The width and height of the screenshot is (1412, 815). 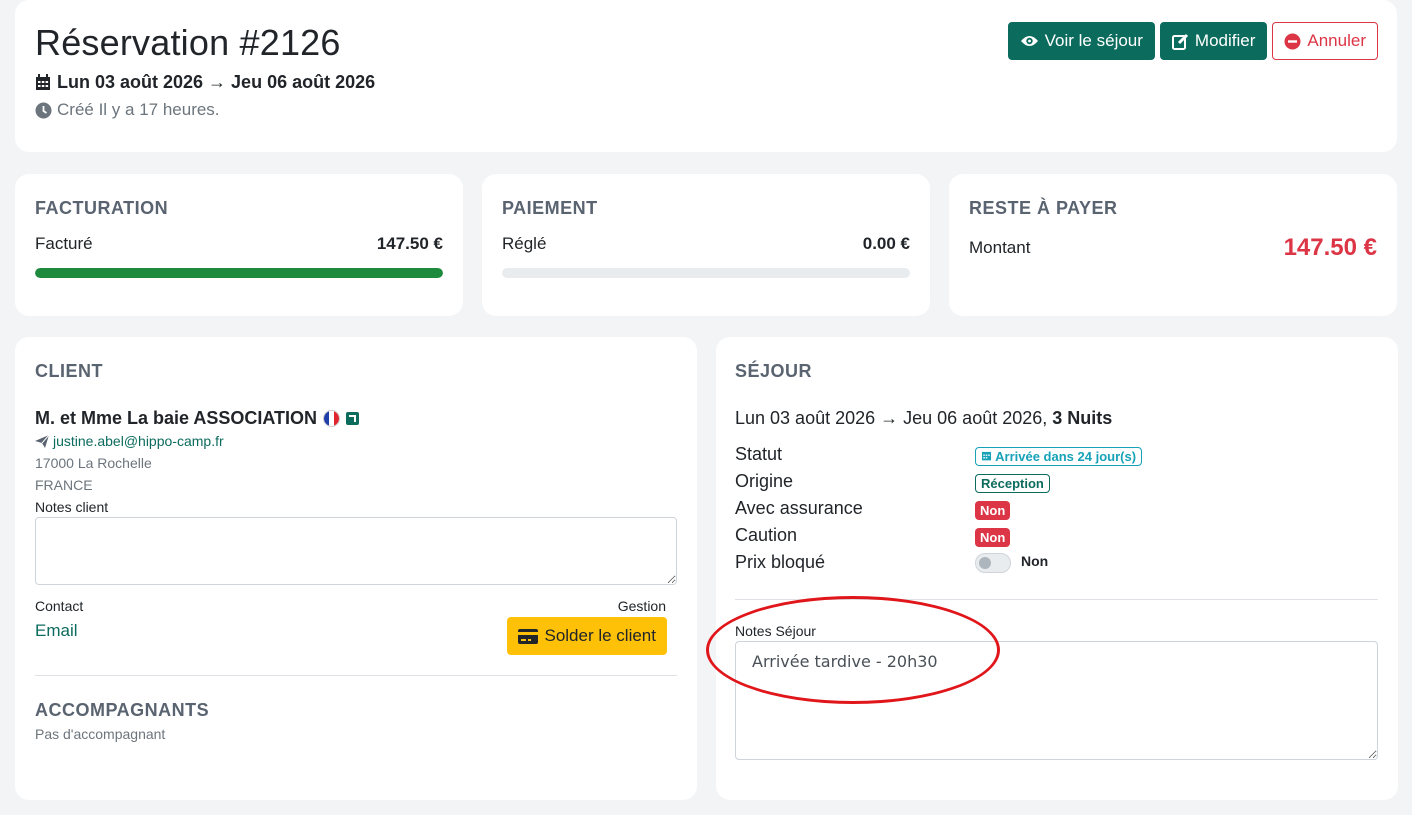 What do you see at coordinates (1066, 456) in the screenshot?
I see `status-value: Arrivée dans 24 jour(s)` at bounding box center [1066, 456].